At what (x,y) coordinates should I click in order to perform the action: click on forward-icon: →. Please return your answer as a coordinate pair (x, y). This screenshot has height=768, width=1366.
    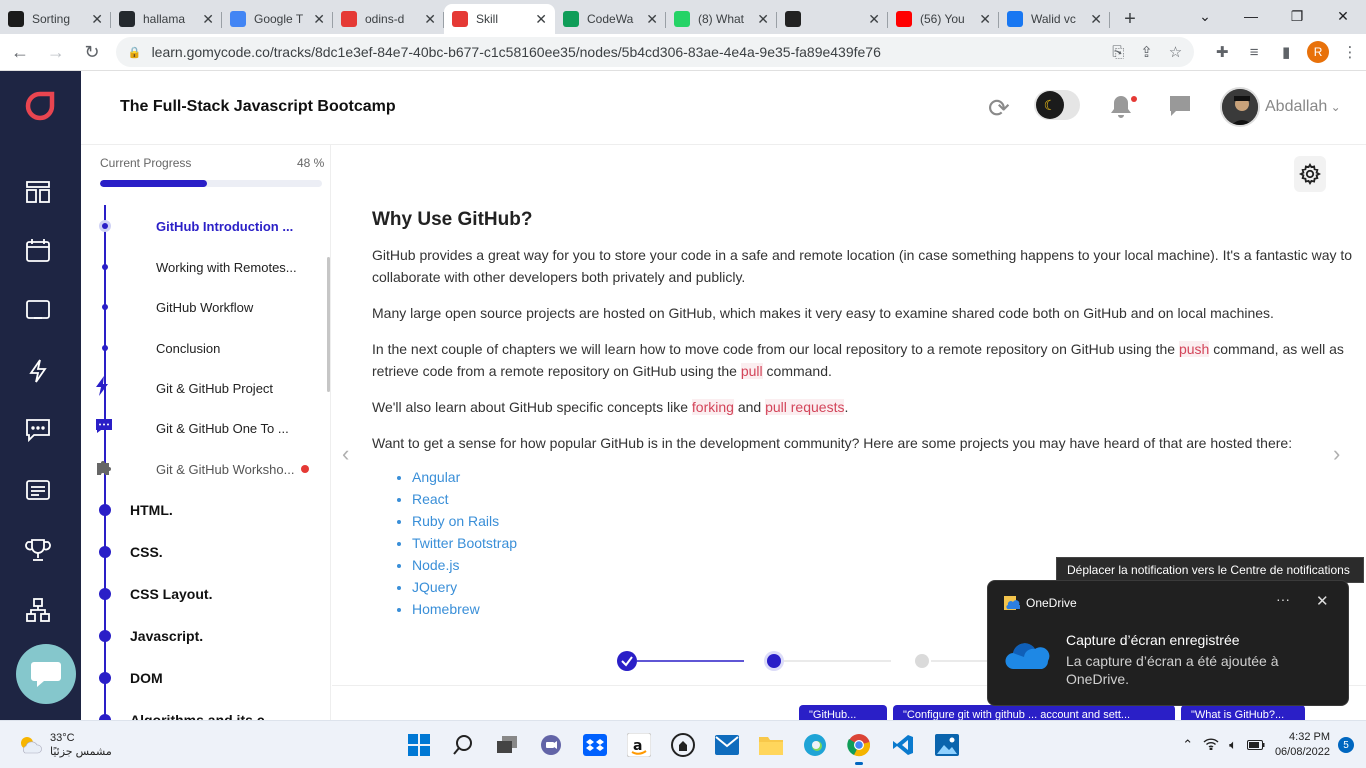
    Looking at the image, I should click on (56, 52).